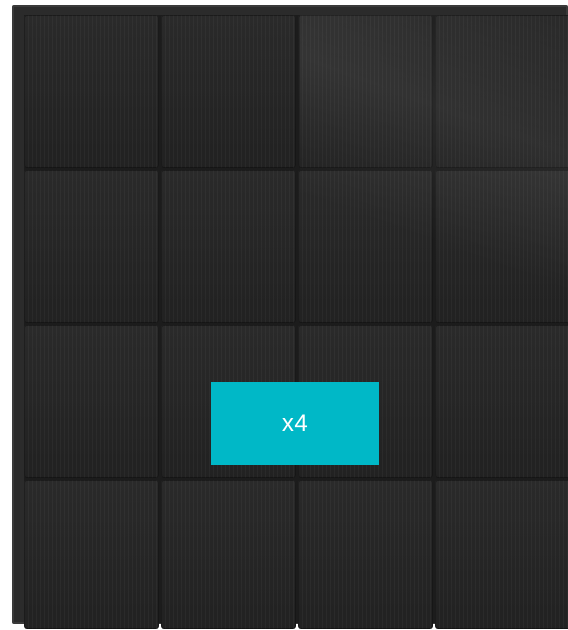 The width and height of the screenshot is (568, 630). I want to click on quantity-label: x4, so click(295, 423).